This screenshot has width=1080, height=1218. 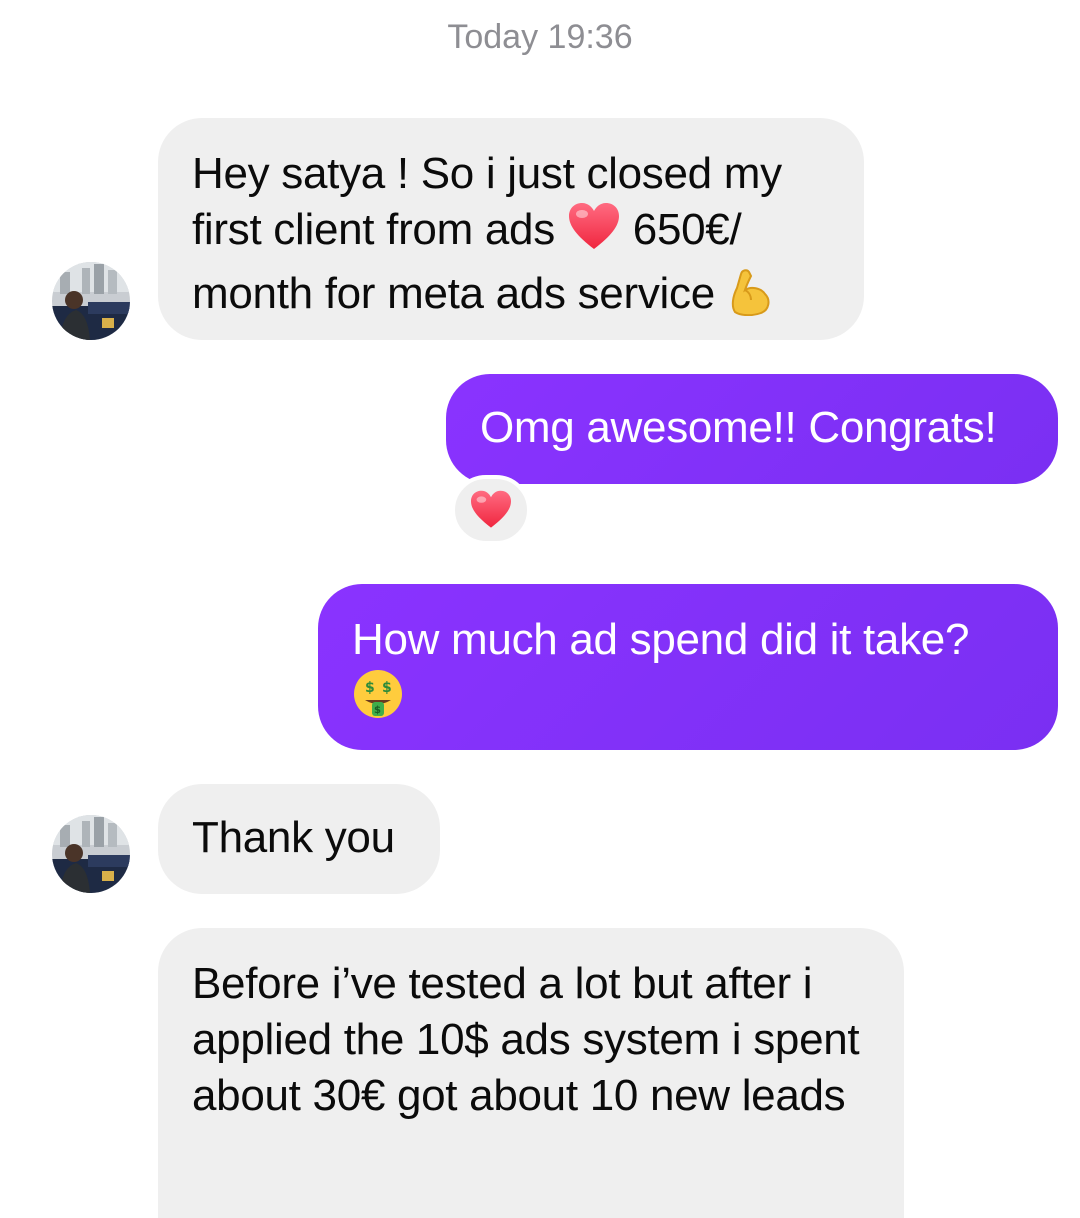 I want to click on message-text: Thank you, so click(x=293, y=837).